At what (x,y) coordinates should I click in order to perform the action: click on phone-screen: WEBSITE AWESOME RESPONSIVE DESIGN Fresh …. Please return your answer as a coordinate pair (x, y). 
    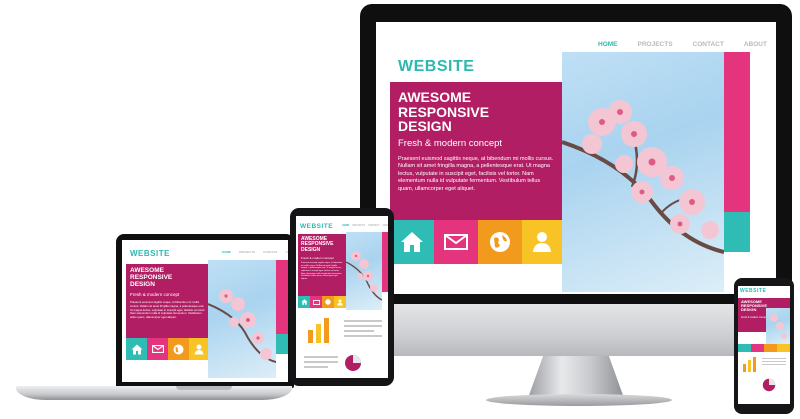
    Looking at the image, I should click on (764, 345).